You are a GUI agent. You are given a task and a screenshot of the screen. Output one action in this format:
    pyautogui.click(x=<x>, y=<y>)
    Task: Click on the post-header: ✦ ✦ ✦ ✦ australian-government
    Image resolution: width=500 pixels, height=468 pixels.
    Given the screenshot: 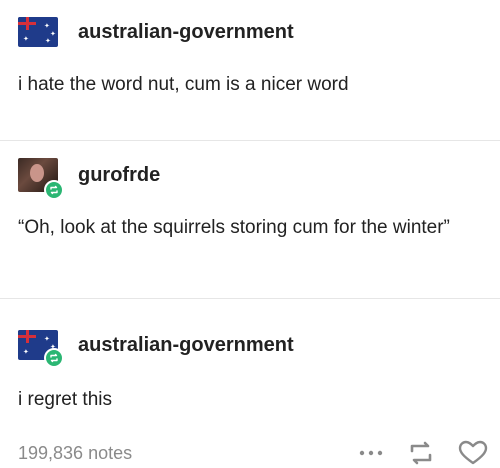 What is the action you would take?
    pyautogui.click(x=156, y=346)
    